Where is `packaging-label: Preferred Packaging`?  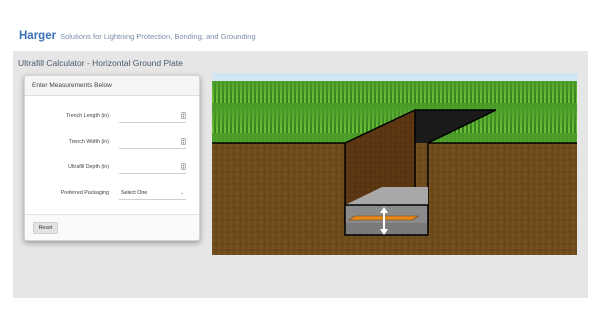 packaging-label: Preferred Packaging is located at coordinates (84, 193).